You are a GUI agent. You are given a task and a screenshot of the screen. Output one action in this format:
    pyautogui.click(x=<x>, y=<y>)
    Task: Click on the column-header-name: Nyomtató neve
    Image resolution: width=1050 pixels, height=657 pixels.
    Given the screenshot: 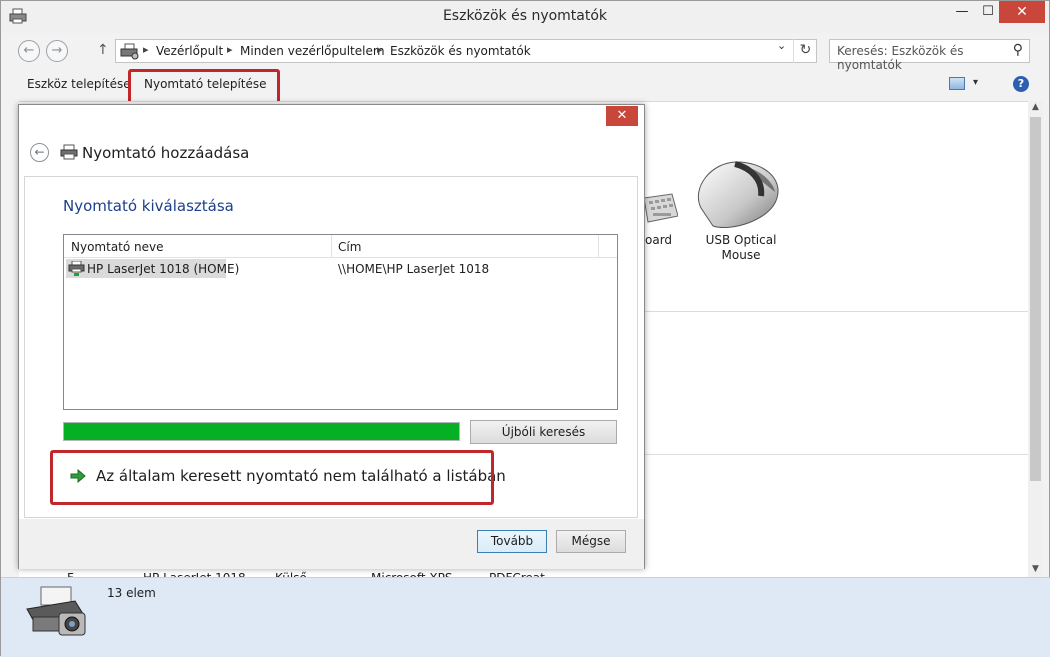 What is the action you would take?
    pyautogui.click(x=117, y=247)
    